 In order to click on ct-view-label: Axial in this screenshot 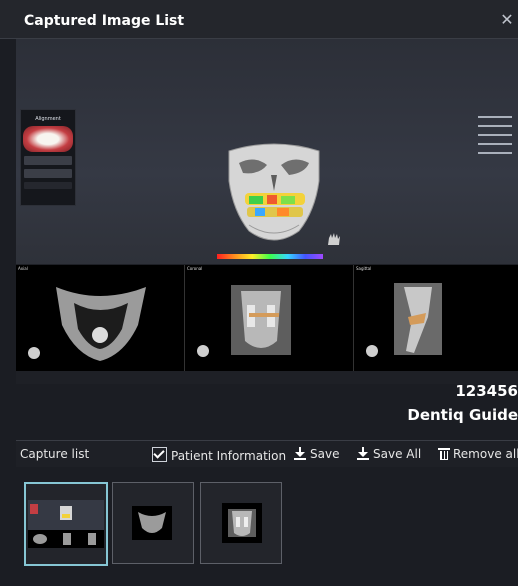, I will do `click(23, 268)`.